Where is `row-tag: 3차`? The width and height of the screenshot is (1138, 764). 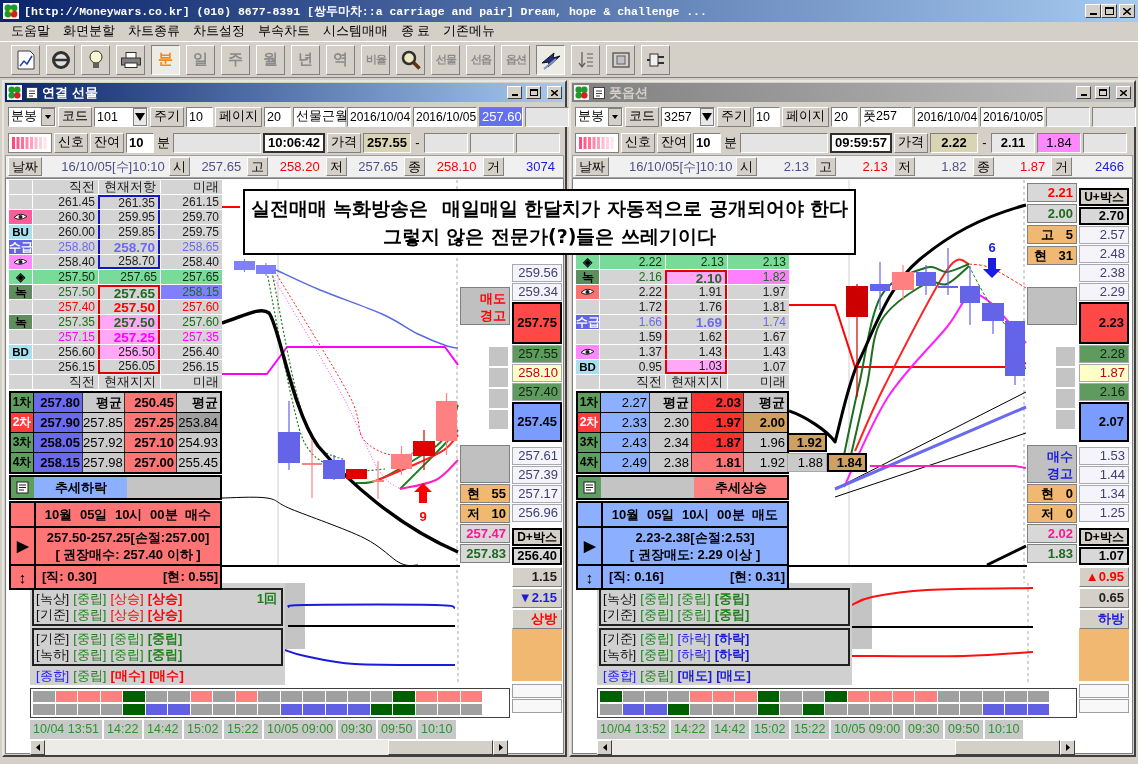
row-tag: 3차 is located at coordinates (589, 442).